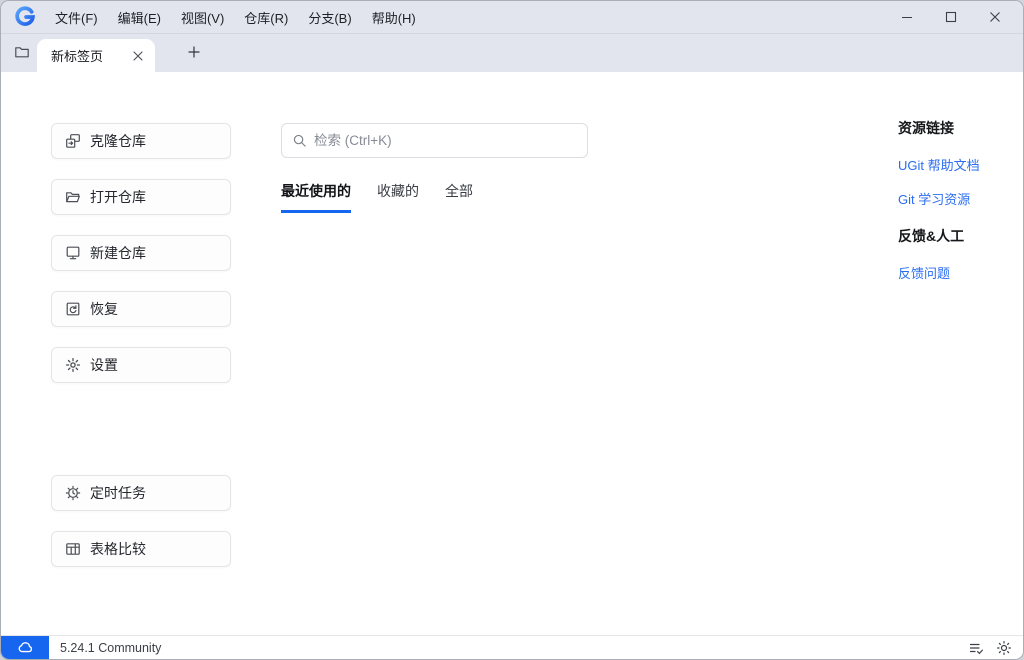 Image resolution: width=1024 pixels, height=660 pixels. I want to click on resource-links-title: 资源链接, so click(926, 128).